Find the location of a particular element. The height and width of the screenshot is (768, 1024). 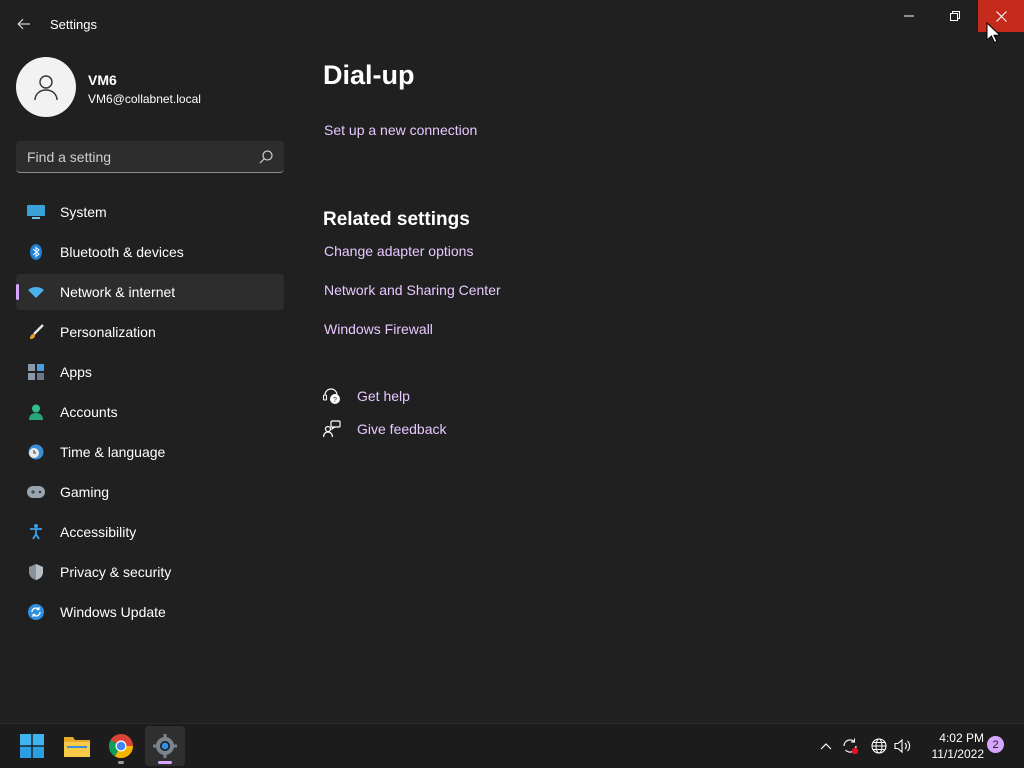

change-adapter-options-link: Change adapter options is located at coordinates (398, 251).